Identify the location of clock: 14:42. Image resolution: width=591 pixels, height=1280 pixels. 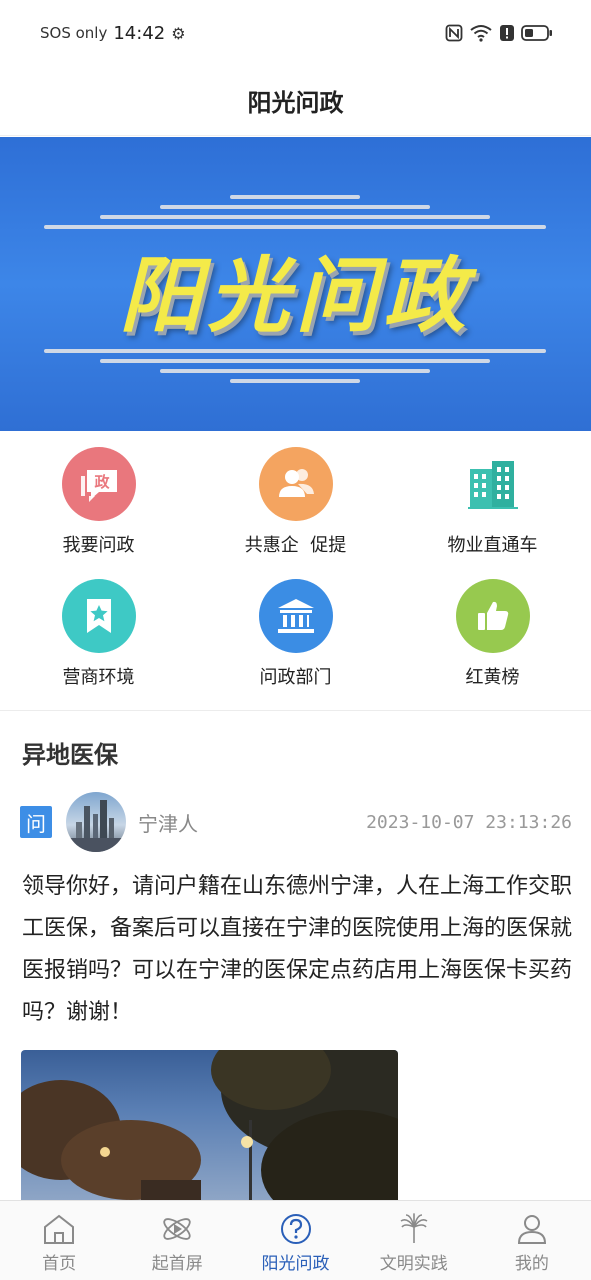
(139, 33).